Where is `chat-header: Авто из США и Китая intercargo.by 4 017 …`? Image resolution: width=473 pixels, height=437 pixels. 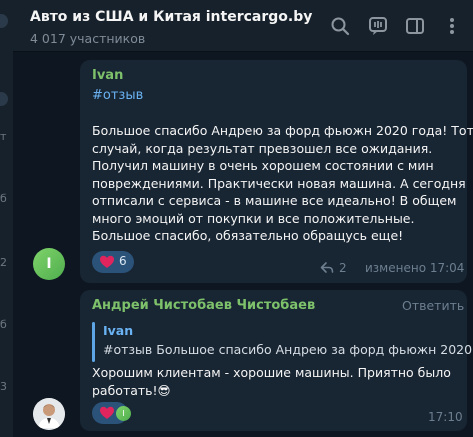
chat-header: Авто из США и Китая intercargo.by 4 017 … is located at coordinates (243, 26).